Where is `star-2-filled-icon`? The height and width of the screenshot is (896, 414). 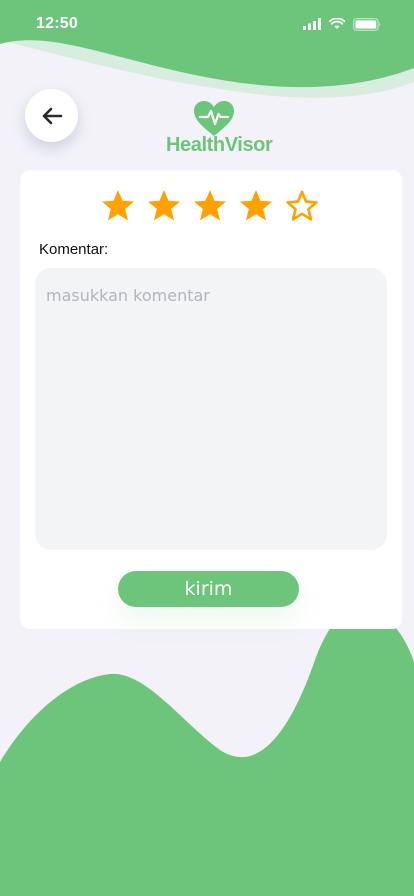 star-2-filled-icon is located at coordinates (164, 206).